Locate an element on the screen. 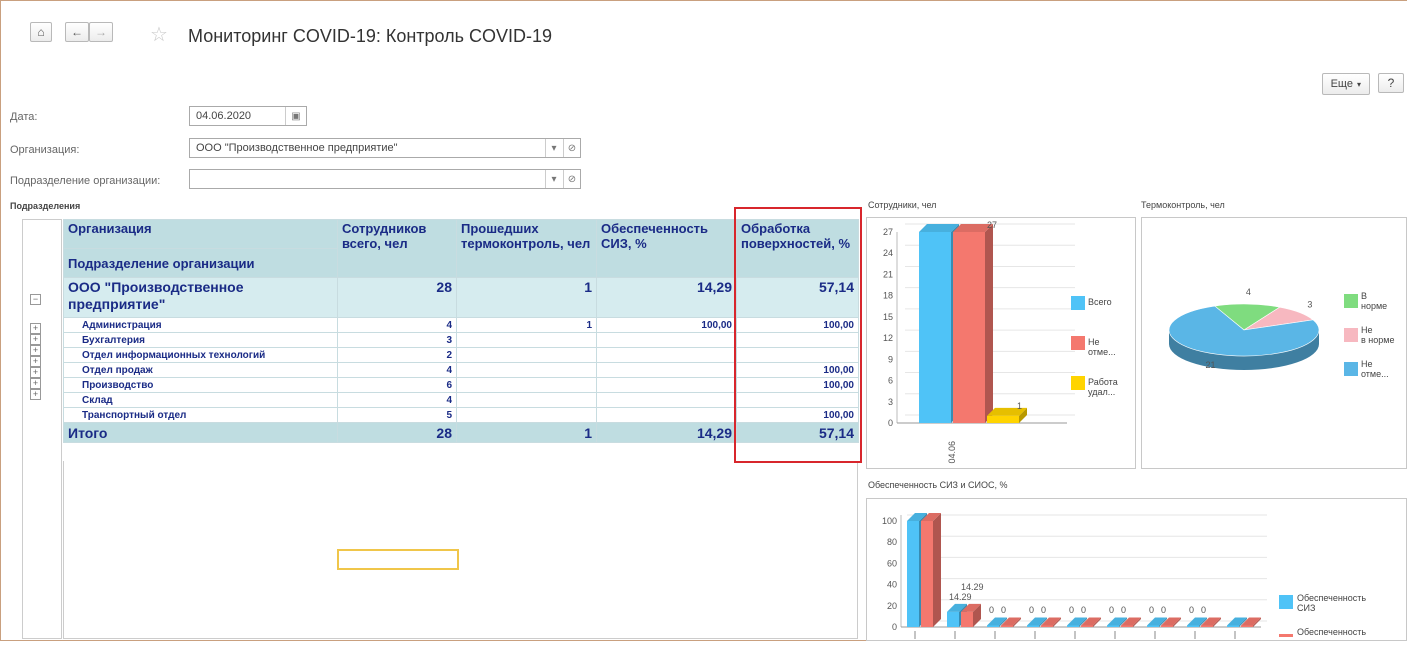 Image resolution: width=1410 pixels, height=645 pixels. highlight-frame is located at coordinates (798, 335).